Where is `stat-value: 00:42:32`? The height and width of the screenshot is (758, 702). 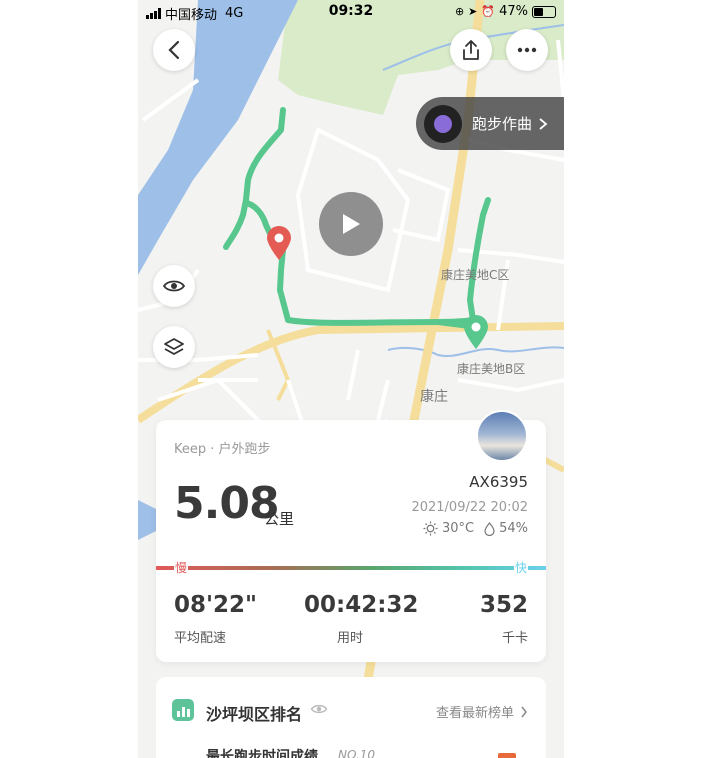
stat-value: 00:42:32 is located at coordinates (361, 605).